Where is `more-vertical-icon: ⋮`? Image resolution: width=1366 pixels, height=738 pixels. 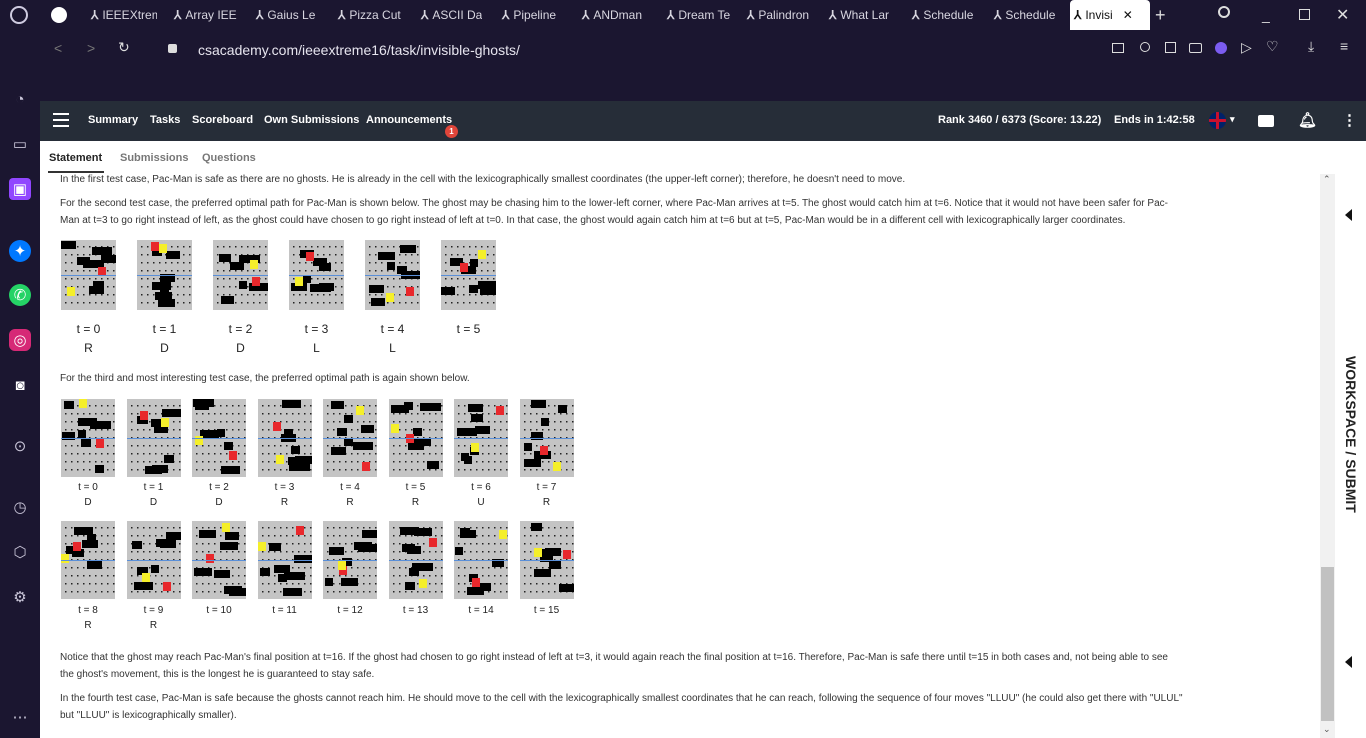
more-vertical-icon: ⋮ is located at coordinates (1349, 120).